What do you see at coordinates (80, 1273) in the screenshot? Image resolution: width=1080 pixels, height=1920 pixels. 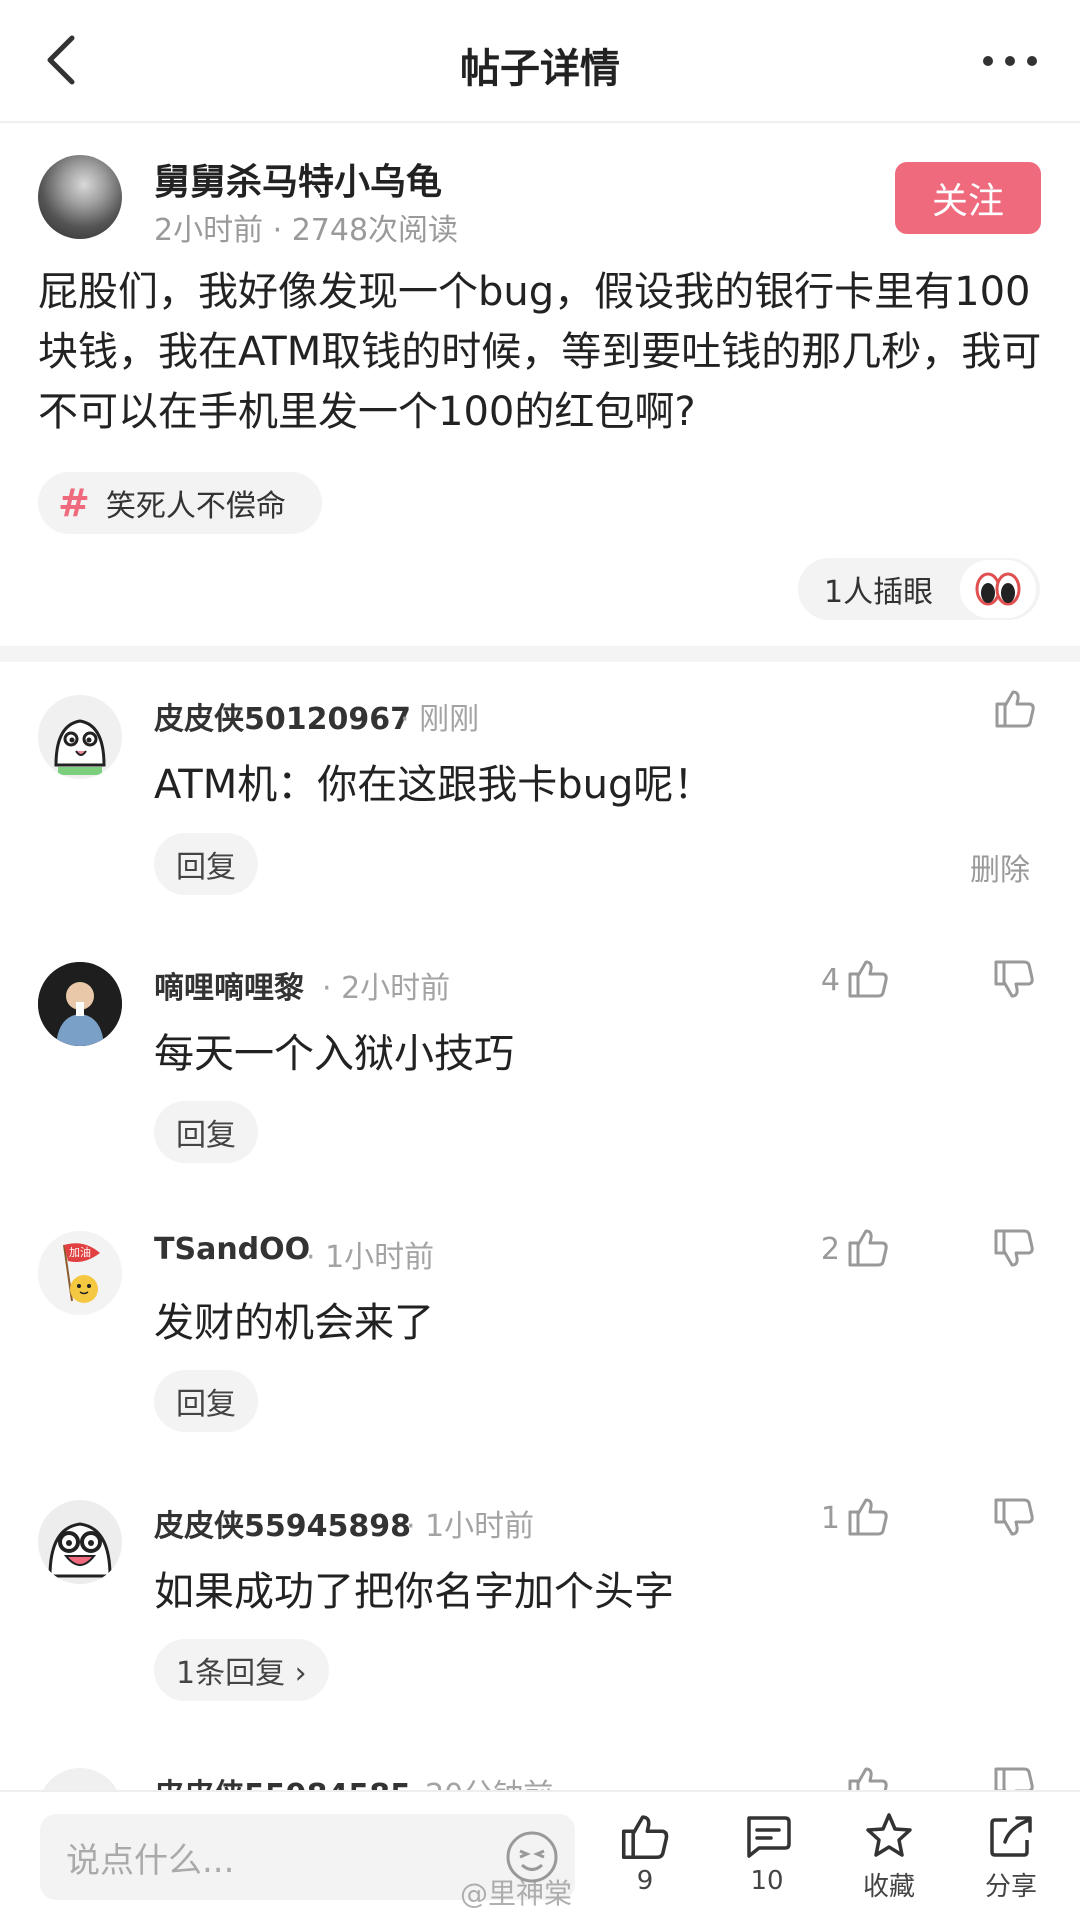 I see `comment-avatar: 加油` at bounding box center [80, 1273].